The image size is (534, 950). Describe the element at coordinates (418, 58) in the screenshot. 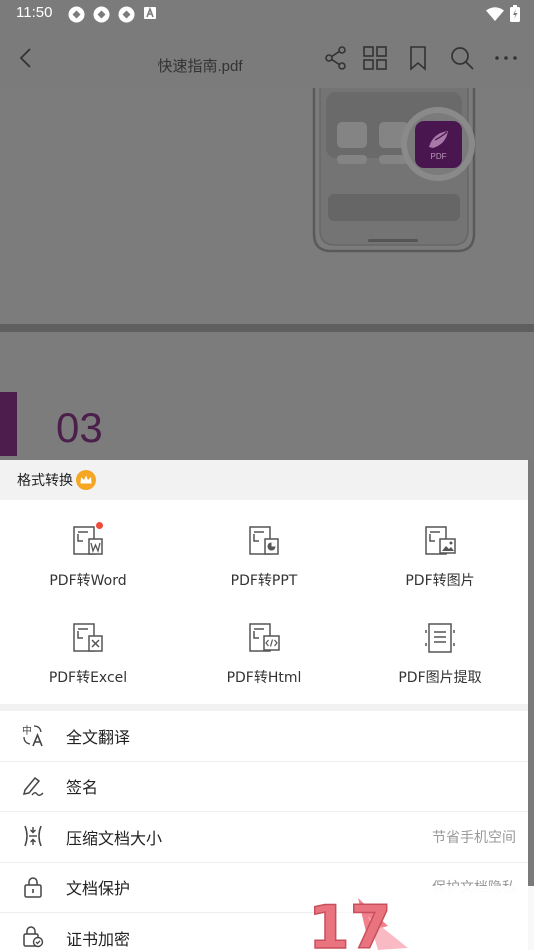

I see `bookmark-icon` at that location.